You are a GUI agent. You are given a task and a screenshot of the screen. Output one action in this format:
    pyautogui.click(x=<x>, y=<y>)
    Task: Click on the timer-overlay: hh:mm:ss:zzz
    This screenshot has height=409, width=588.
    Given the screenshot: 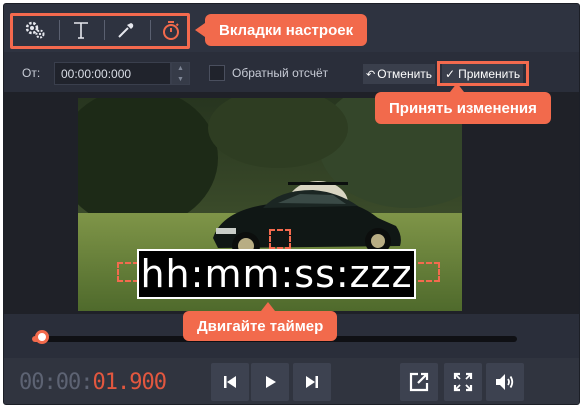 What is the action you would take?
    pyautogui.click(x=276, y=274)
    